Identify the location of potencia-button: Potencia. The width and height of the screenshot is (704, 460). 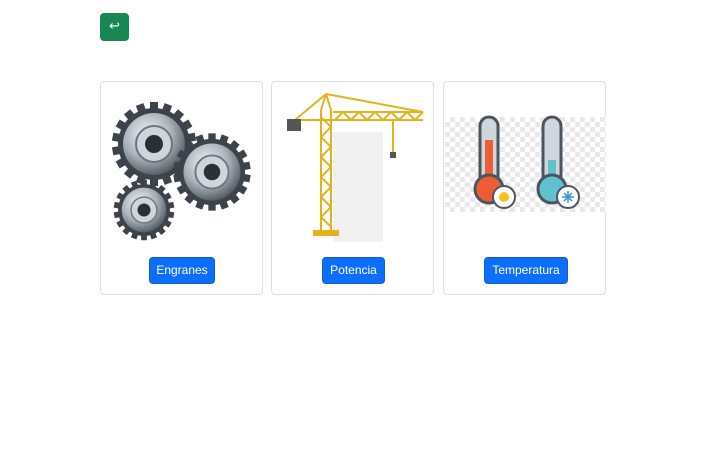
(353, 270).